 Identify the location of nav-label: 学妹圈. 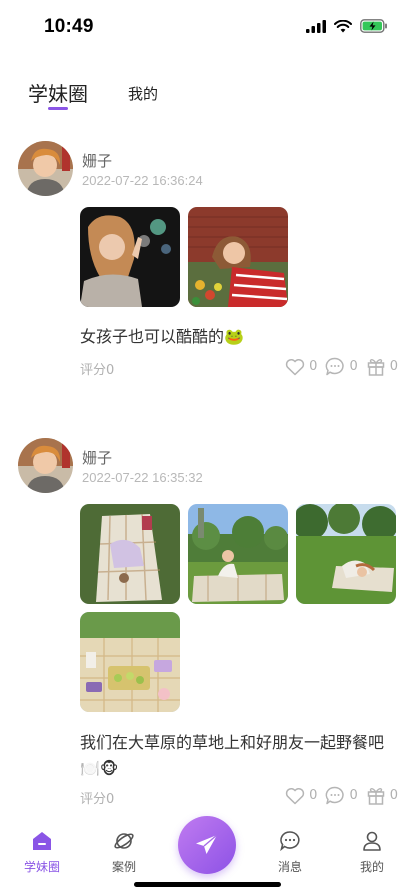
(41, 867).